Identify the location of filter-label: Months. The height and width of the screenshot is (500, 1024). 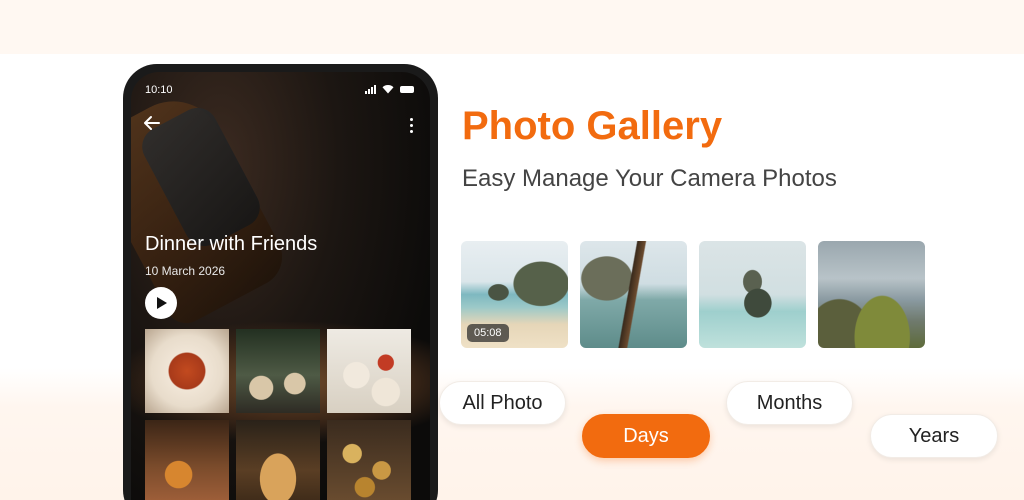
(789, 402).